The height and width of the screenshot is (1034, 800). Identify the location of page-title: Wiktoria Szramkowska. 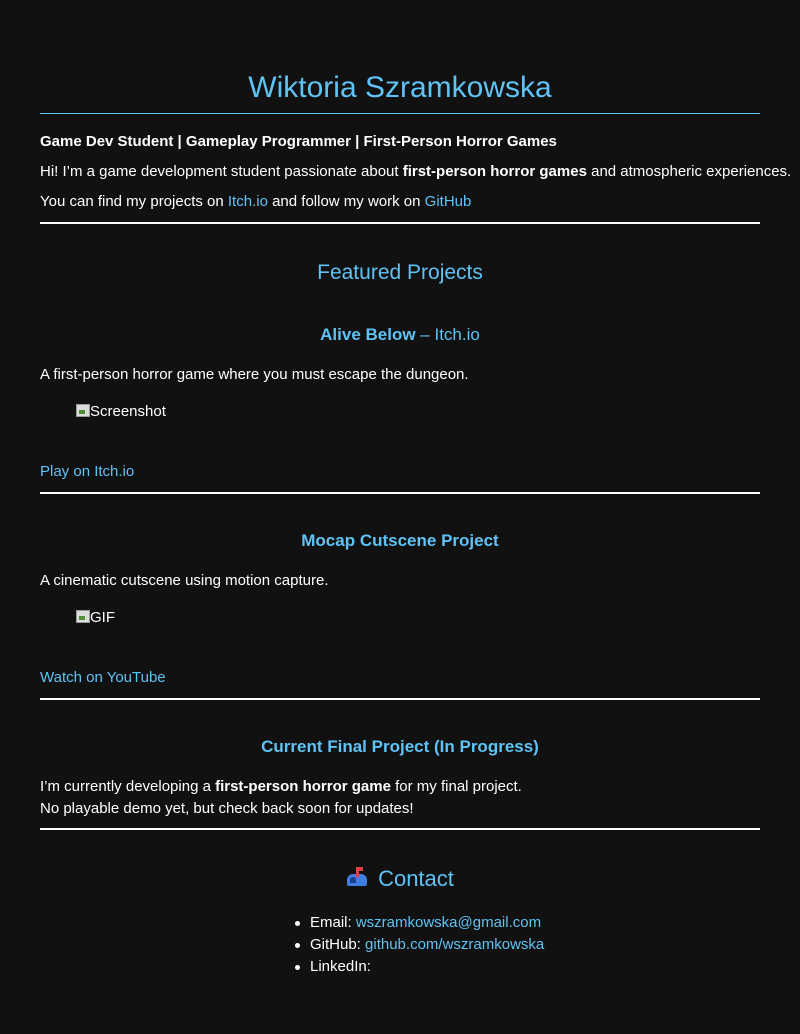
(400, 87).